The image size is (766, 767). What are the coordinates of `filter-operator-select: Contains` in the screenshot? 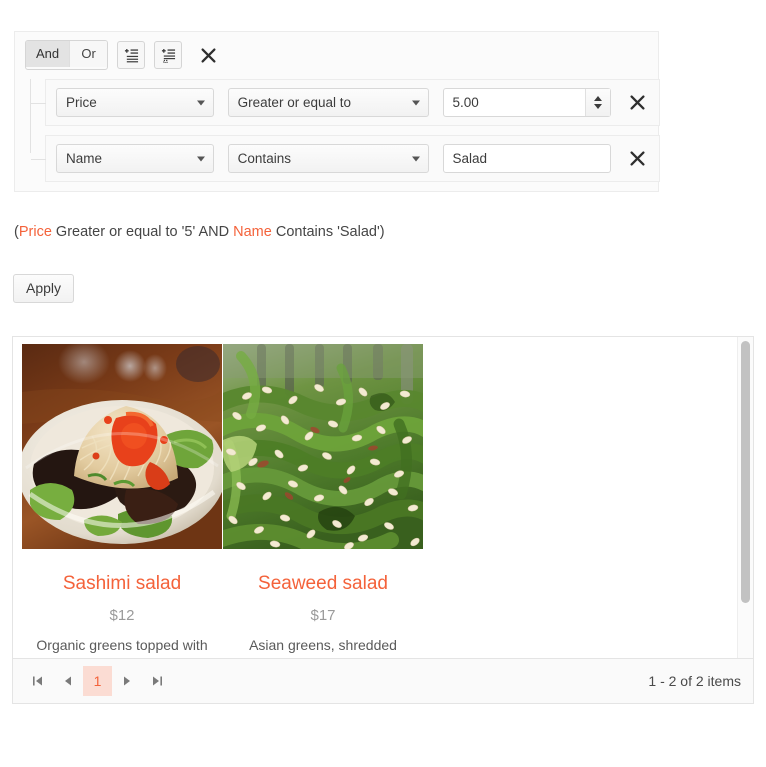 It's located at (328, 158).